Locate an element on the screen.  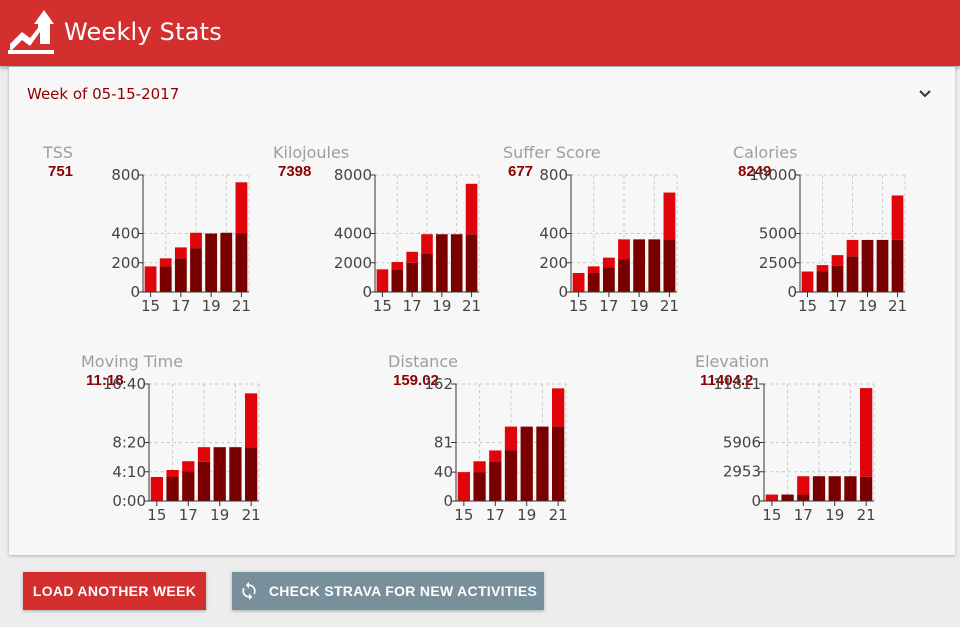
chevron-down-icon is located at coordinates (925, 94).